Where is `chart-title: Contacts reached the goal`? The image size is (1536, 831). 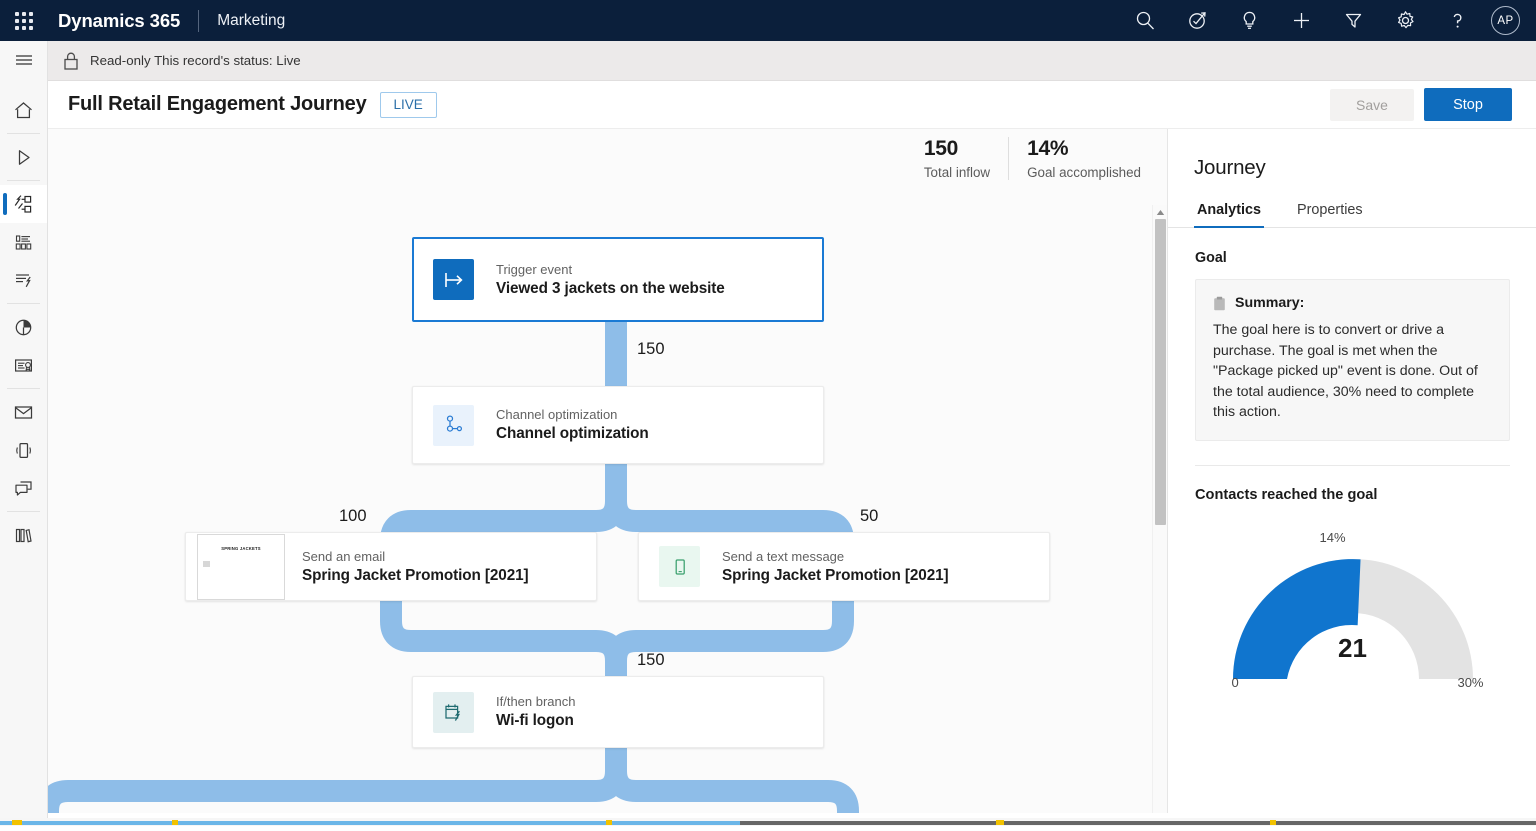
chart-title: Contacts reached the goal is located at coordinates (1352, 495).